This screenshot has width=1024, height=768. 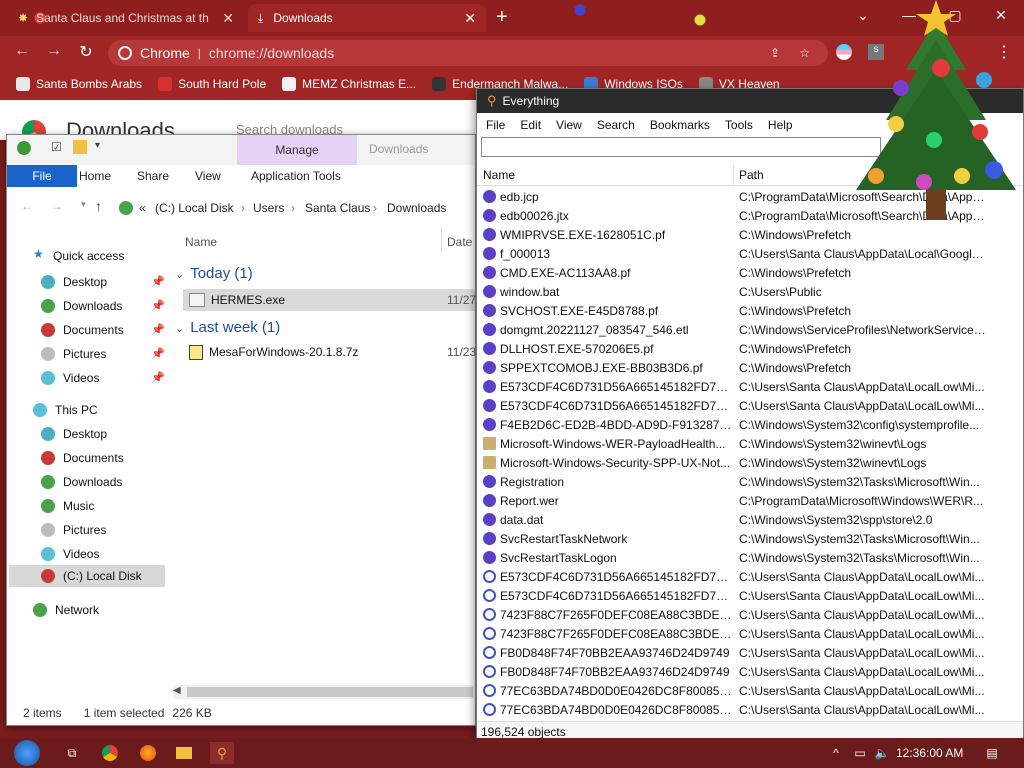 I want to click on nav-quick-access: Quick access, so click(x=88, y=256).